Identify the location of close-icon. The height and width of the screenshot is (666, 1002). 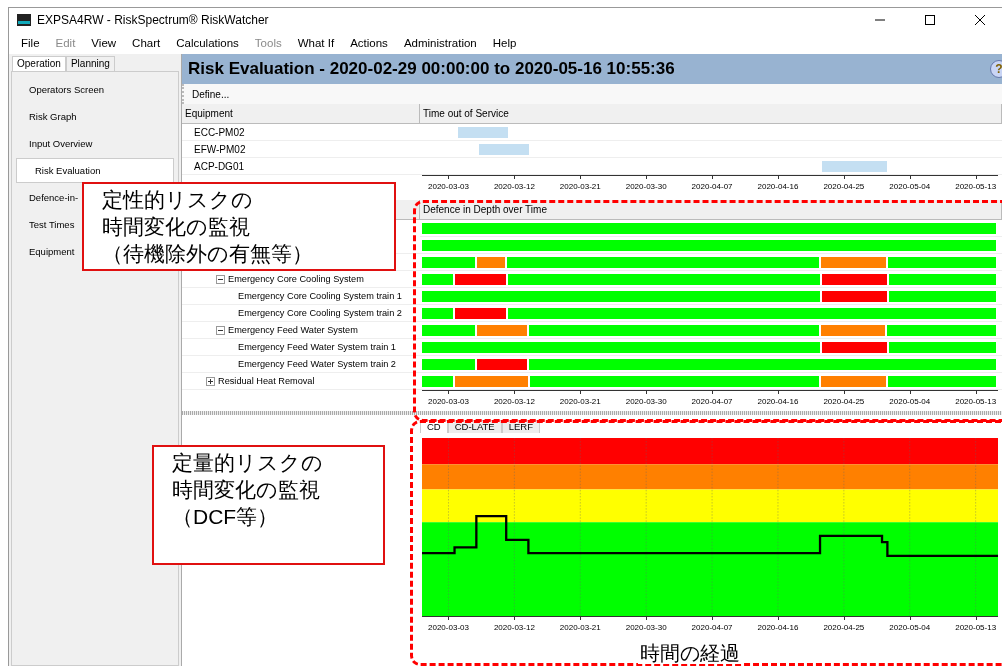
(980, 20).